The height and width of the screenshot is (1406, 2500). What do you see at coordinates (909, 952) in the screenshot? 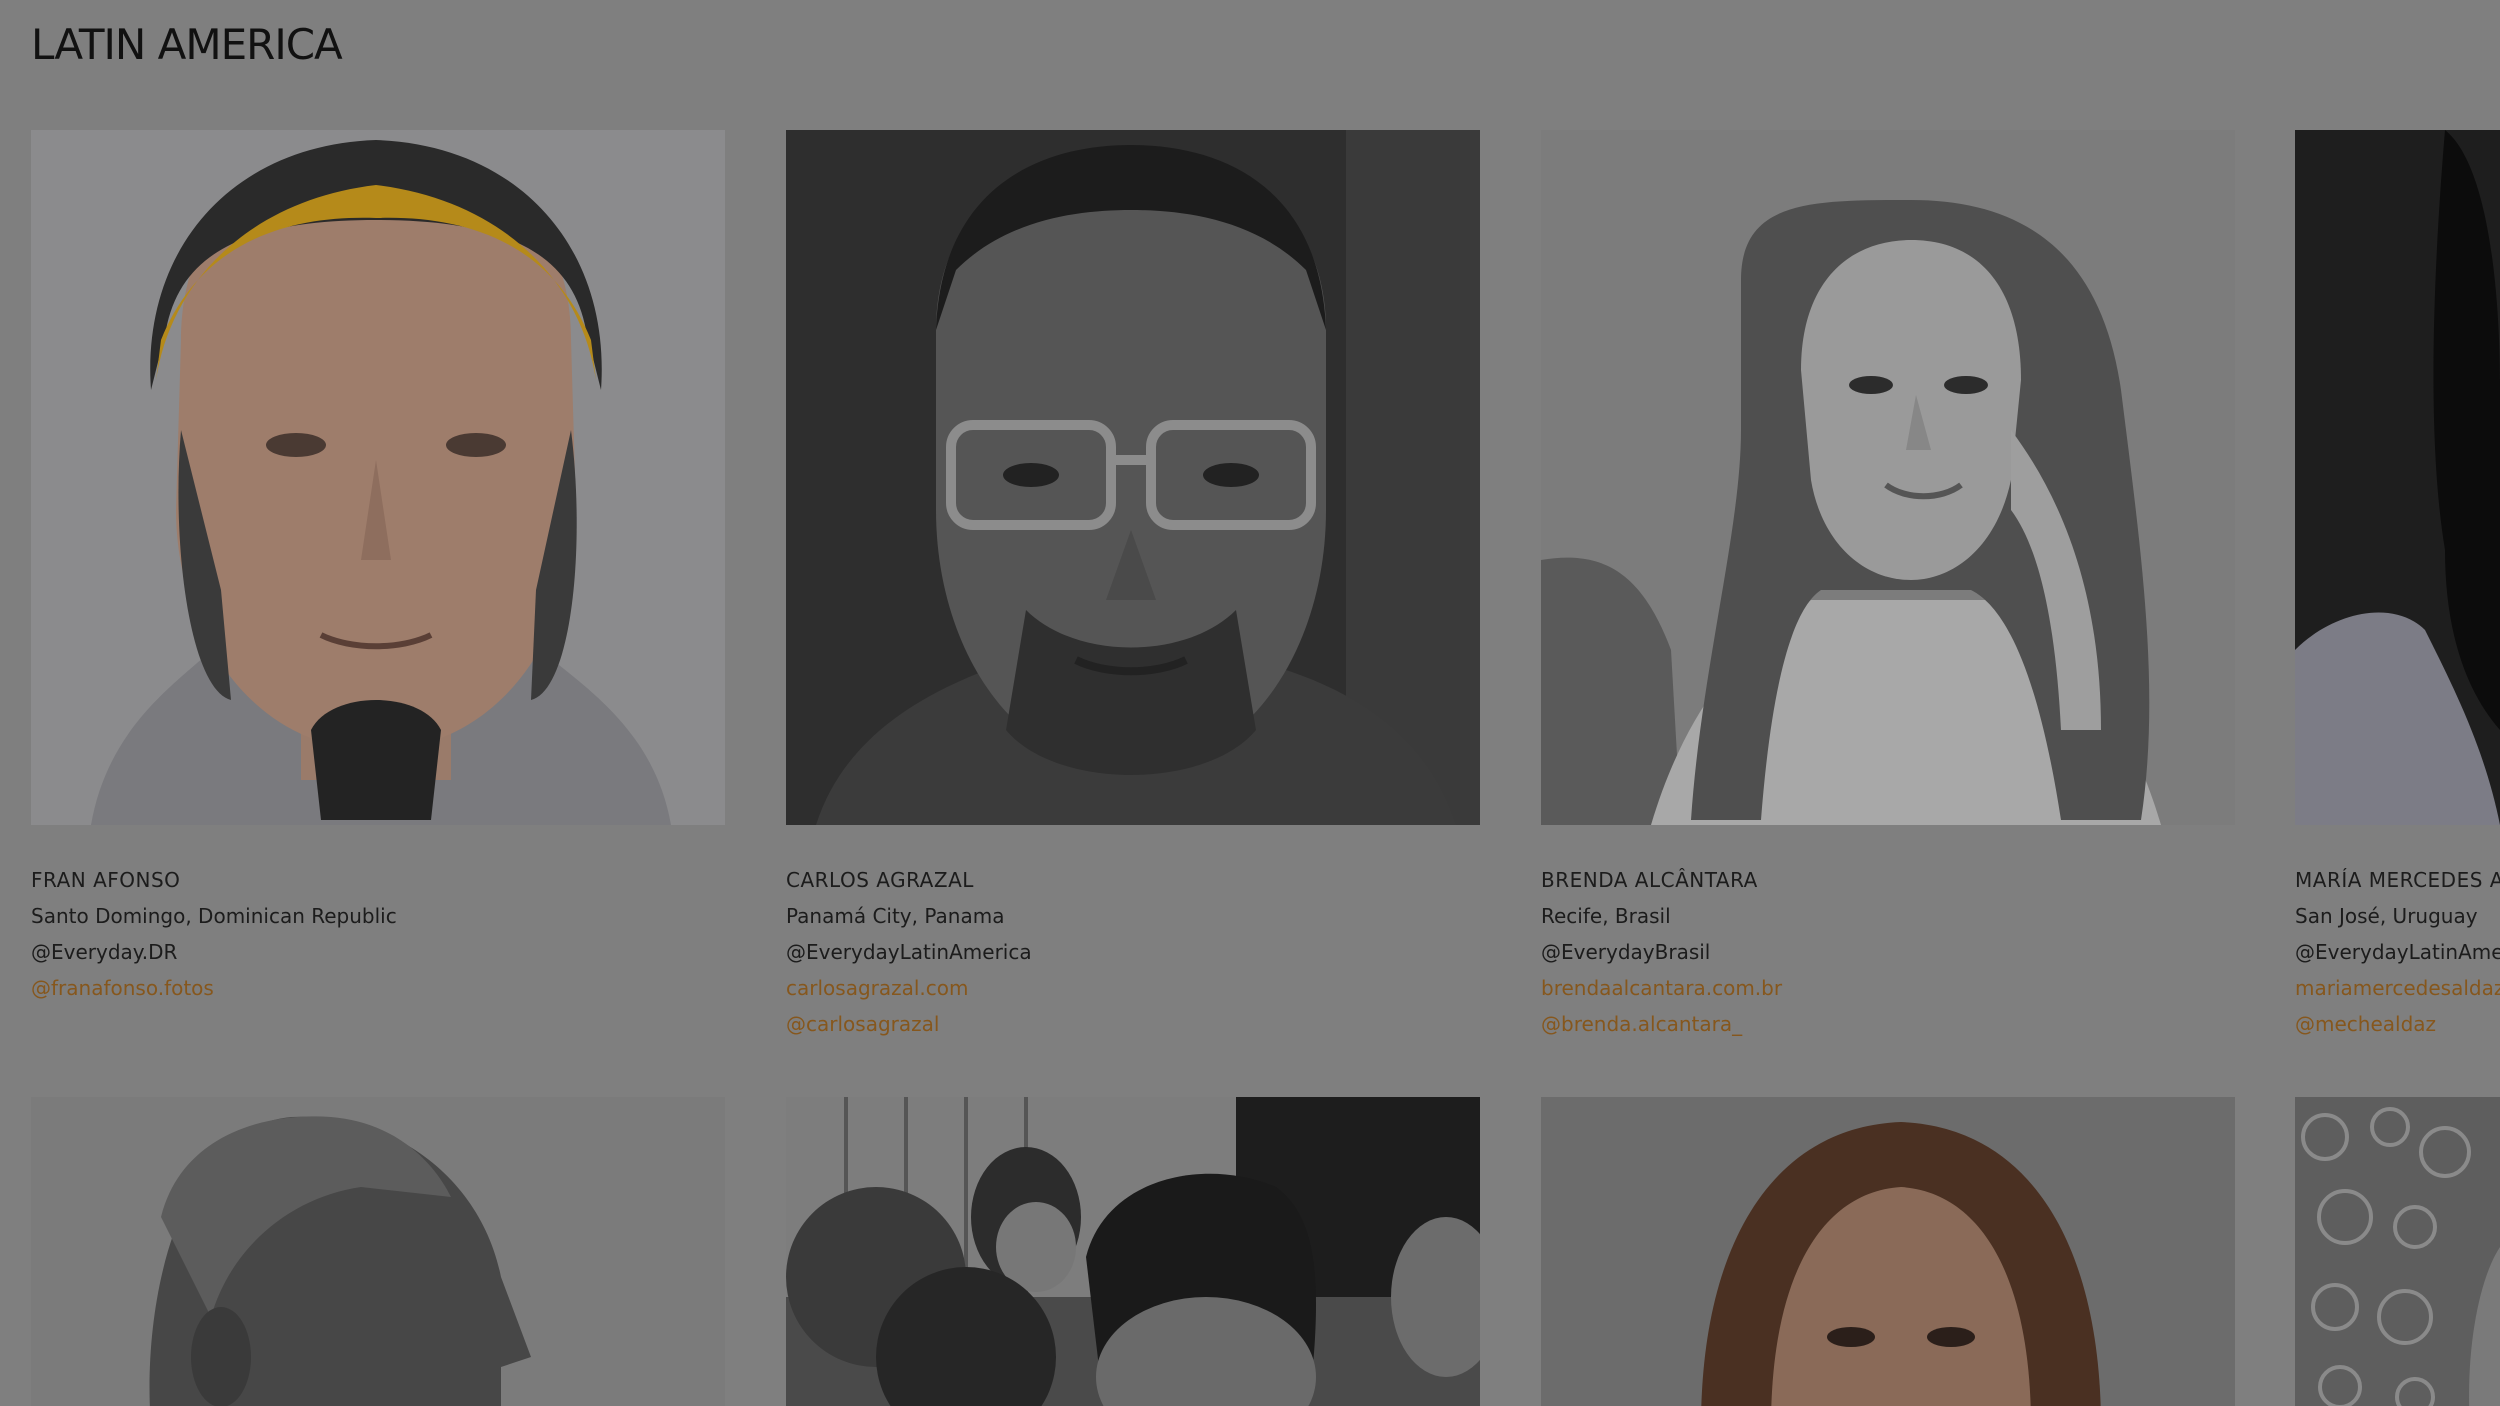
I see `photographer-feed: @EverydayLatinAmerica` at bounding box center [909, 952].